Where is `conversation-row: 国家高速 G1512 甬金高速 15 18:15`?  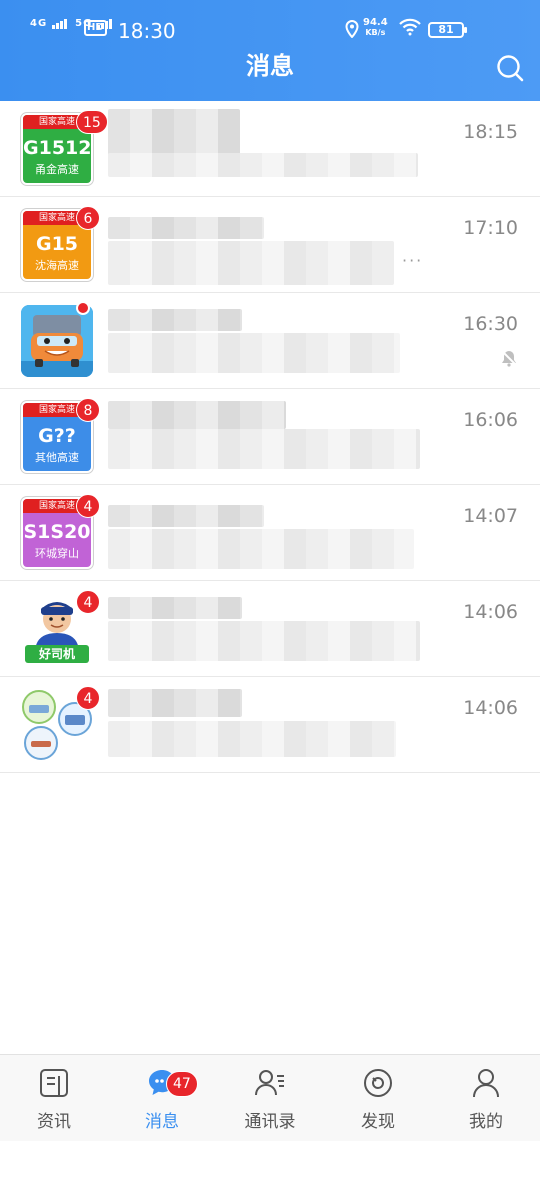
conversation-row: 国家高速 G1512 甬金高速 15 18:15 is located at coordinates (270, 149).